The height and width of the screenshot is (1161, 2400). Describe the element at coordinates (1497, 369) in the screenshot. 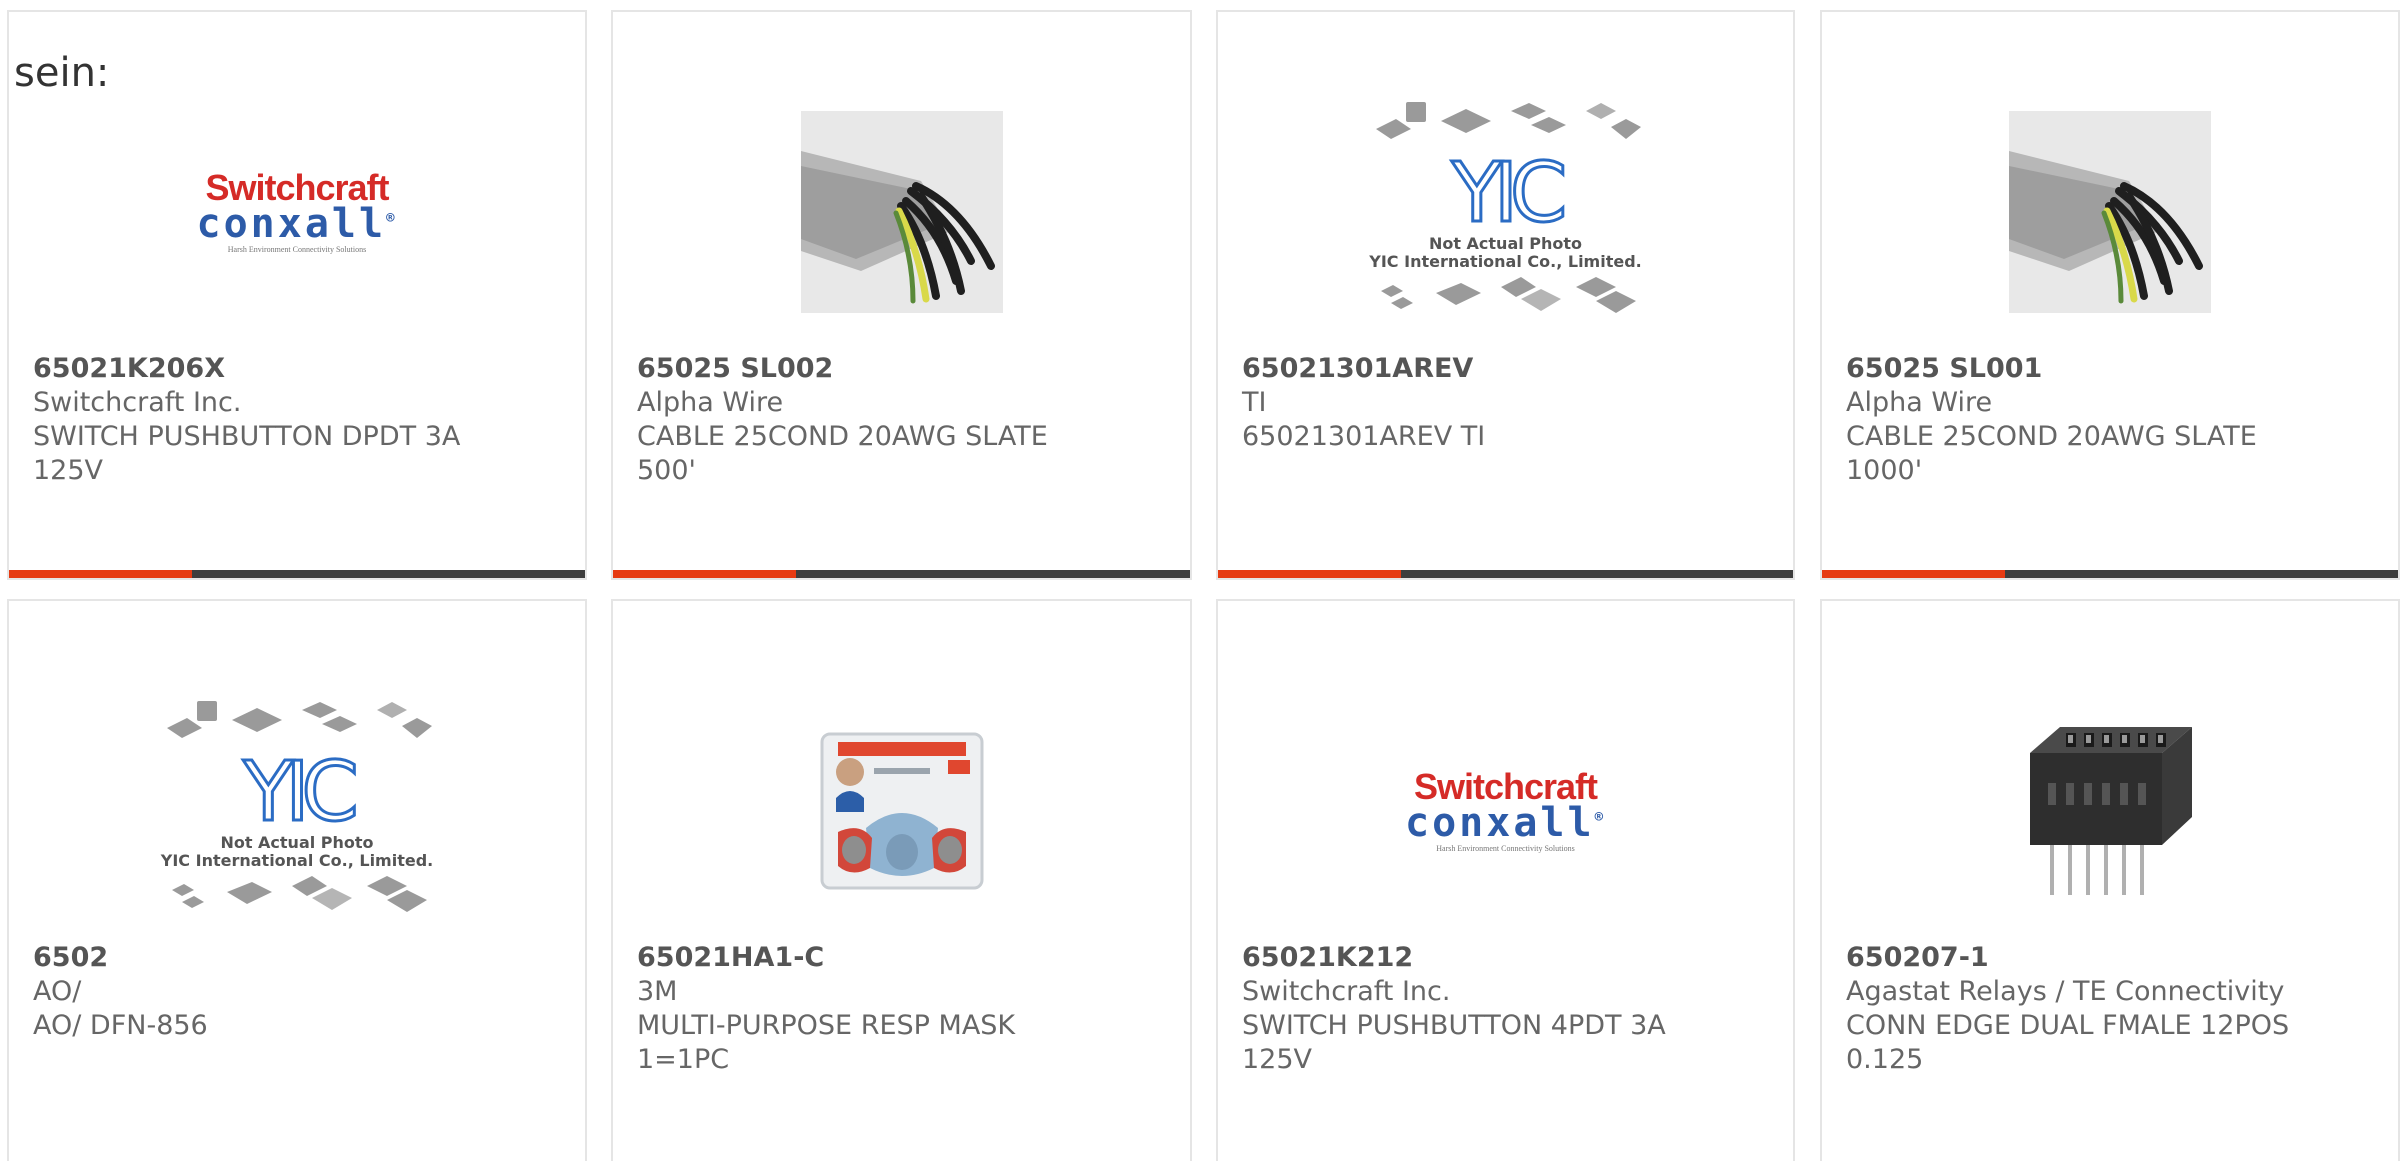

I see `part-number: 65021301AREV` at that location.